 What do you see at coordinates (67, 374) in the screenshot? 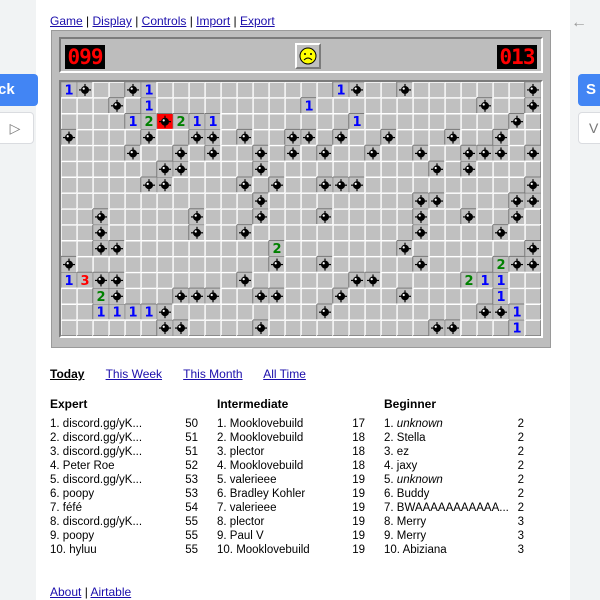
I see `tab-today: Today` at bounding box center [67, 374].